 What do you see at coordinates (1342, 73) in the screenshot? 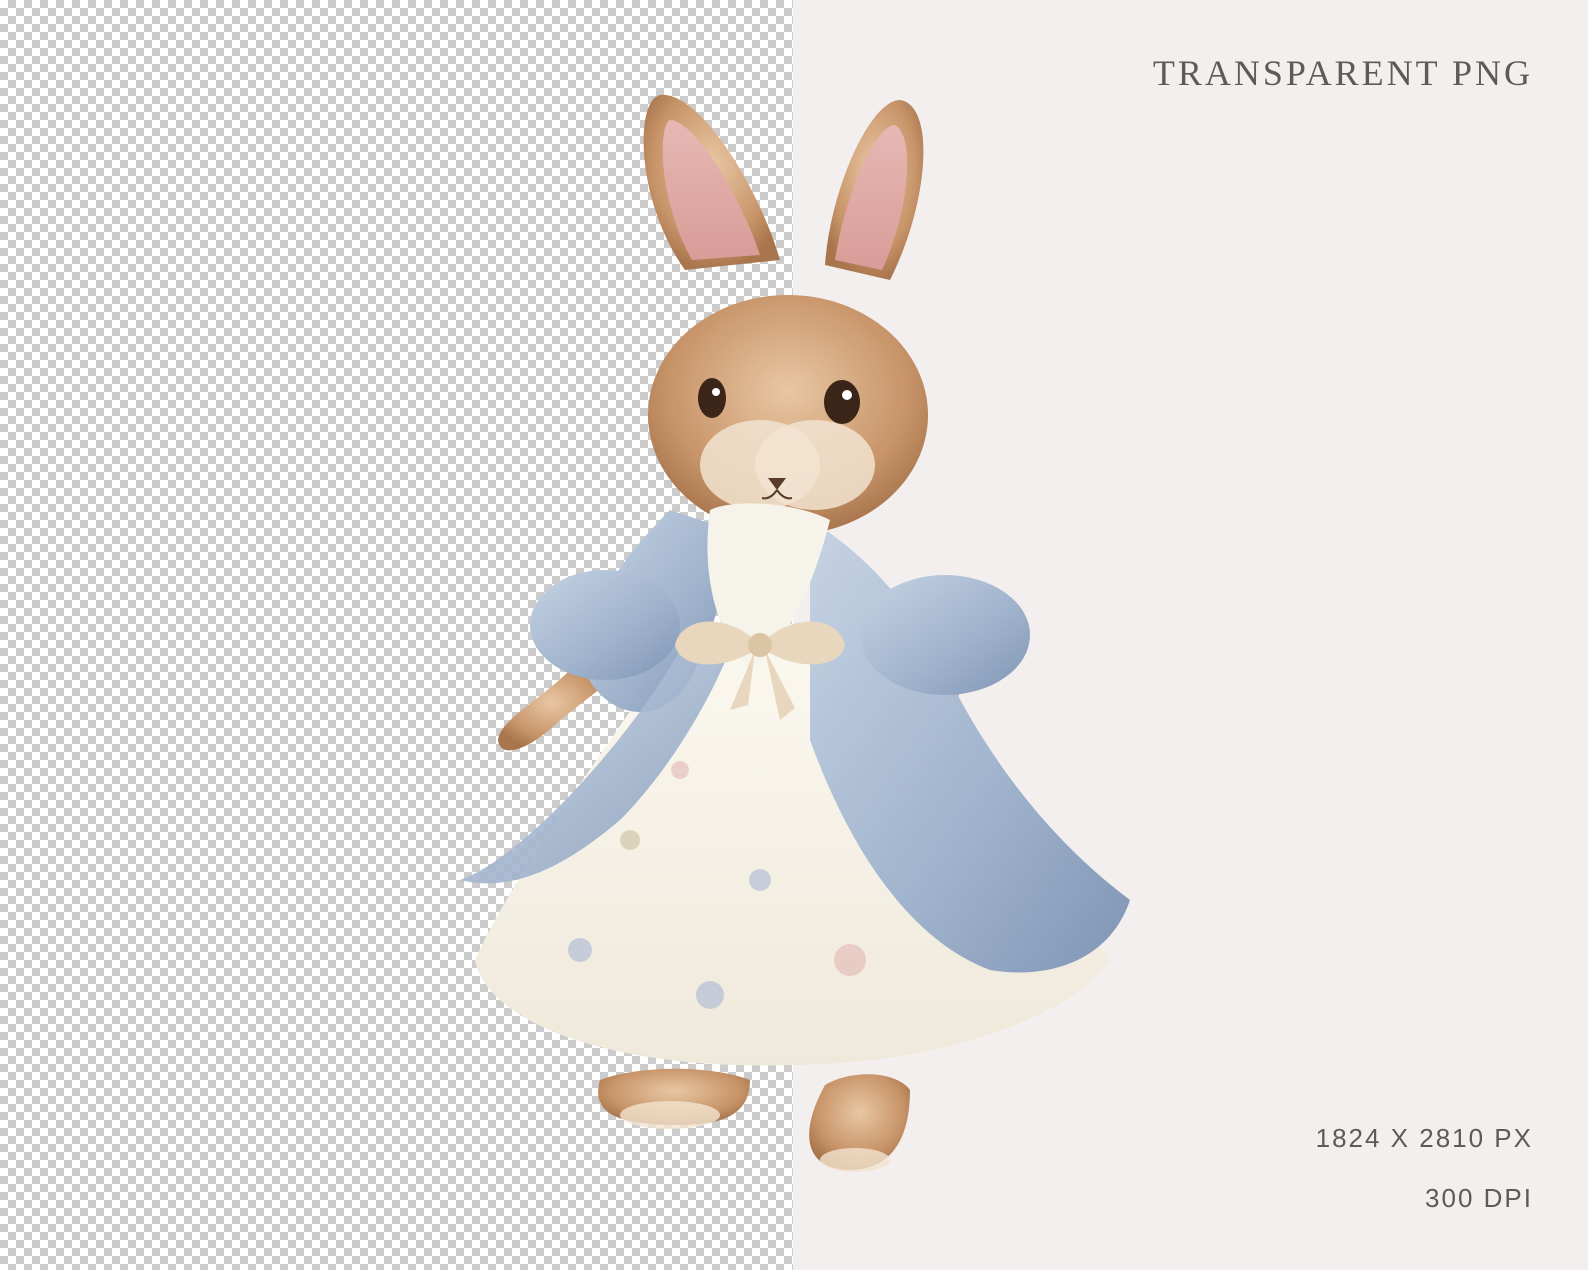
I see `transparent-png-label: TRANSPARENT PNG` at bounding box center [1342, 73].